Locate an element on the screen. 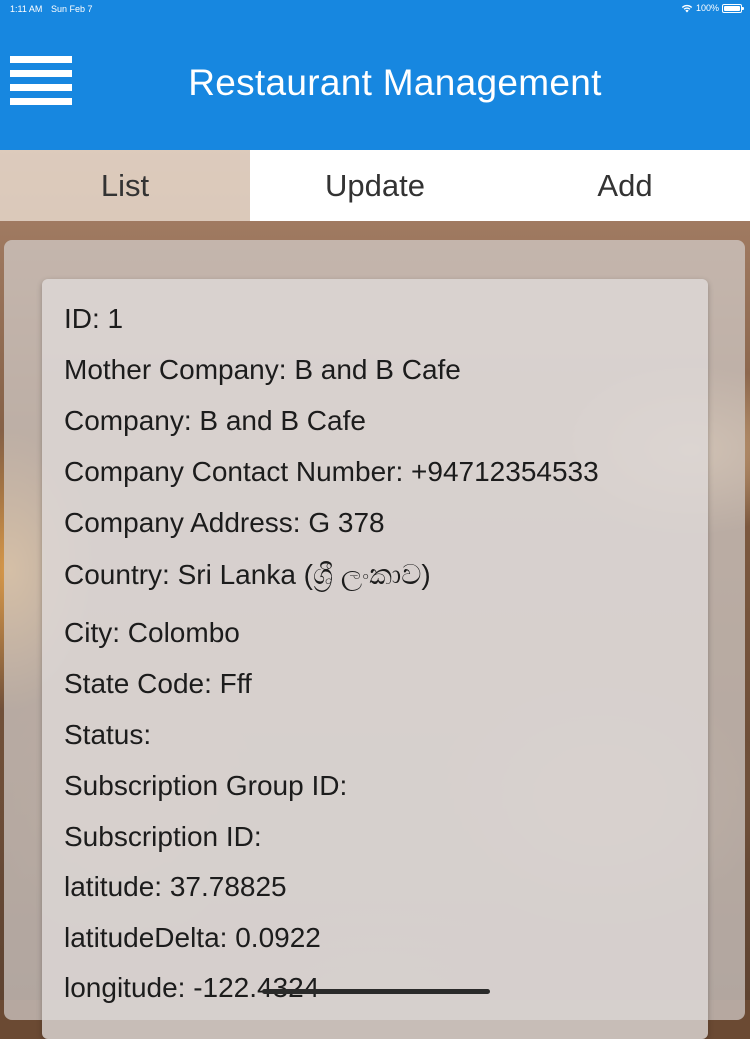 This screenshot has height=1039, width=750. tab-update: Update is located at coordinates (375, 185).